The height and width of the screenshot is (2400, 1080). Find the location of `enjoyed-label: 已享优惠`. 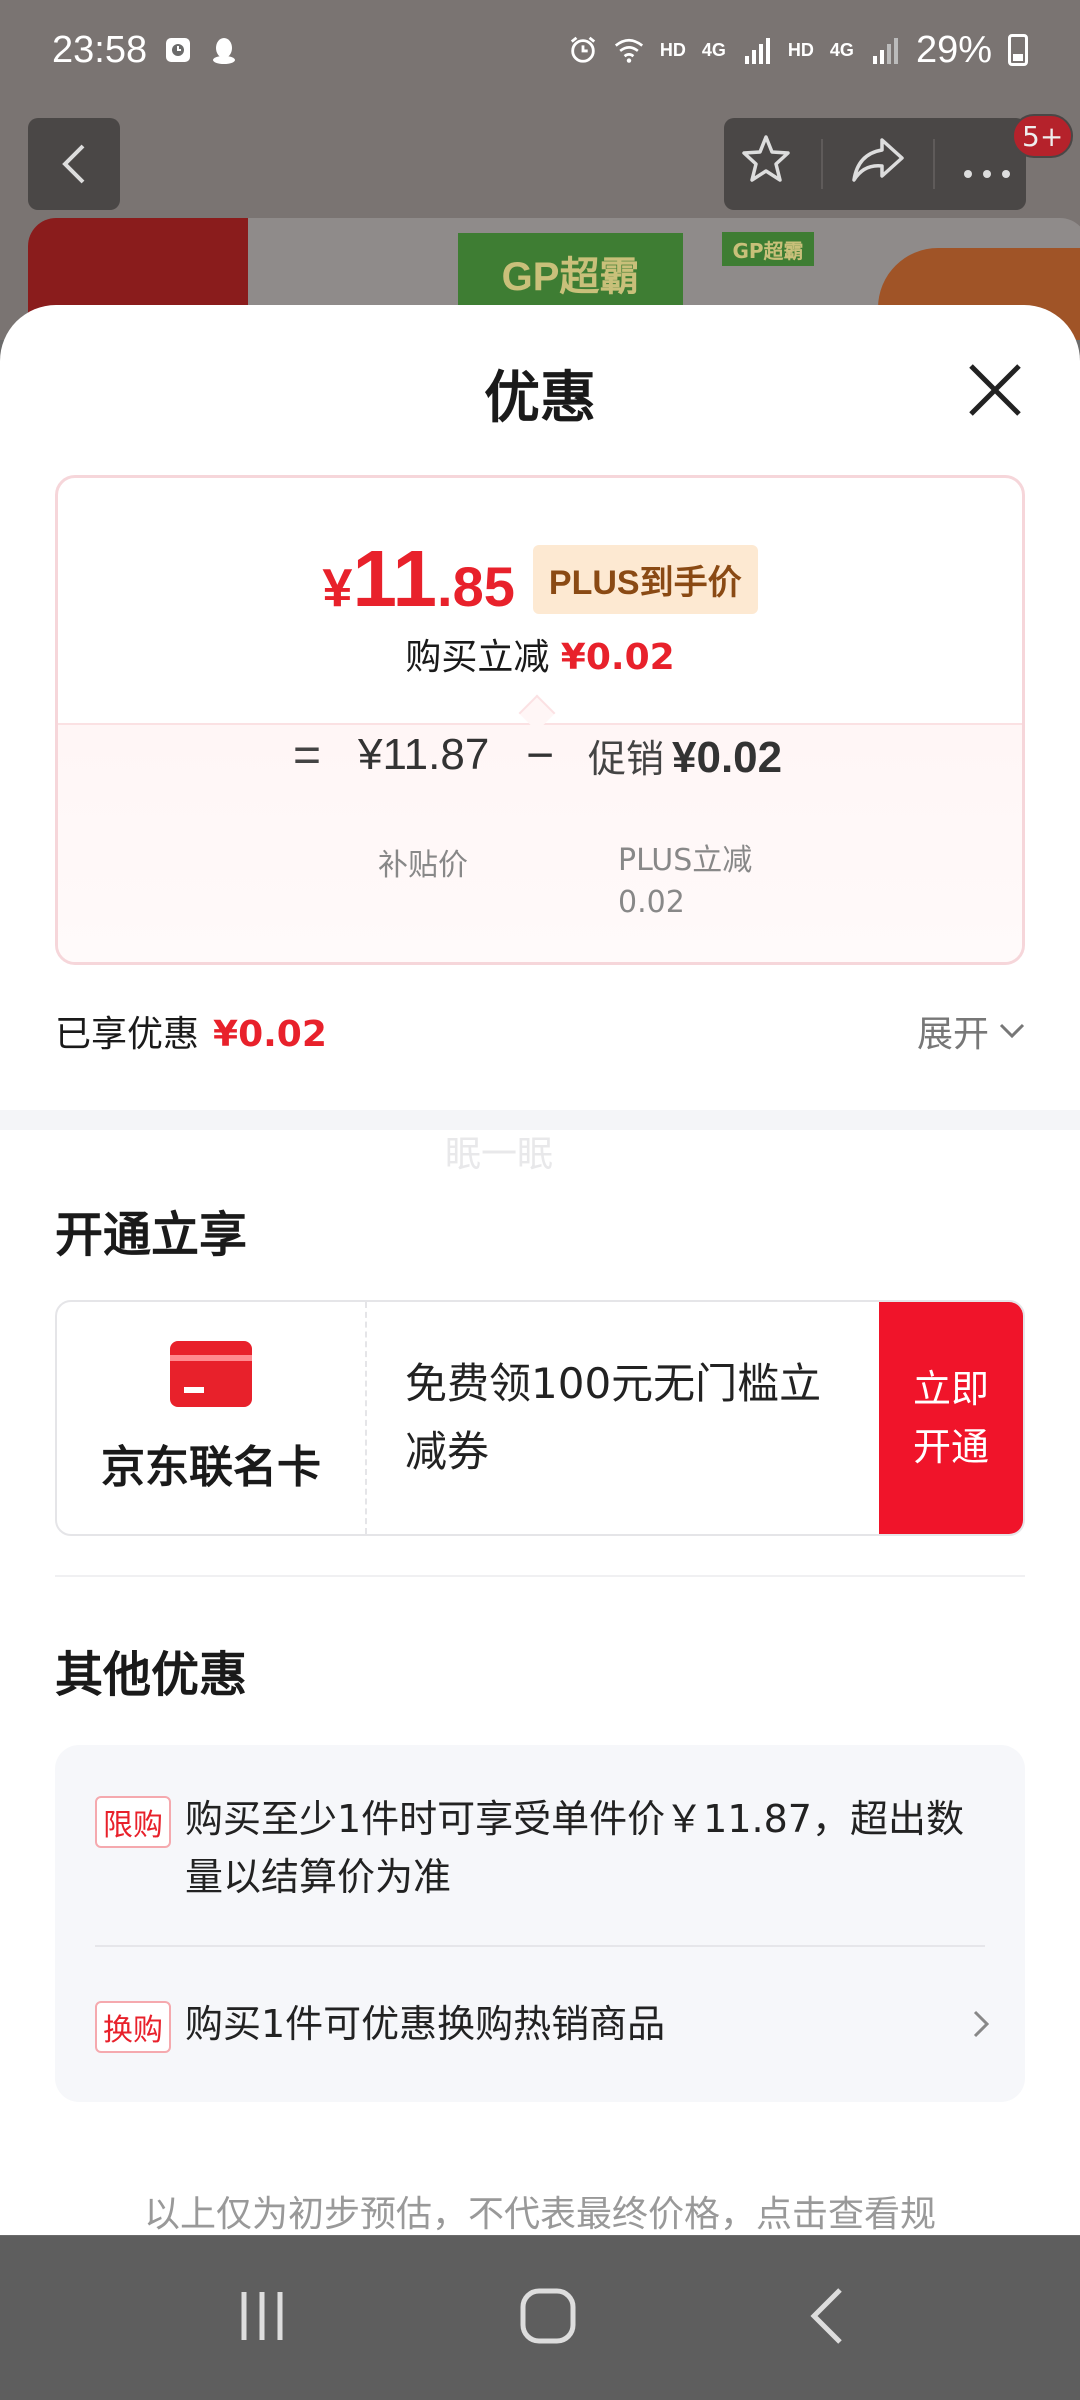

enjoyed-label: 已享优惠 is located at coordinates (127, 1034).